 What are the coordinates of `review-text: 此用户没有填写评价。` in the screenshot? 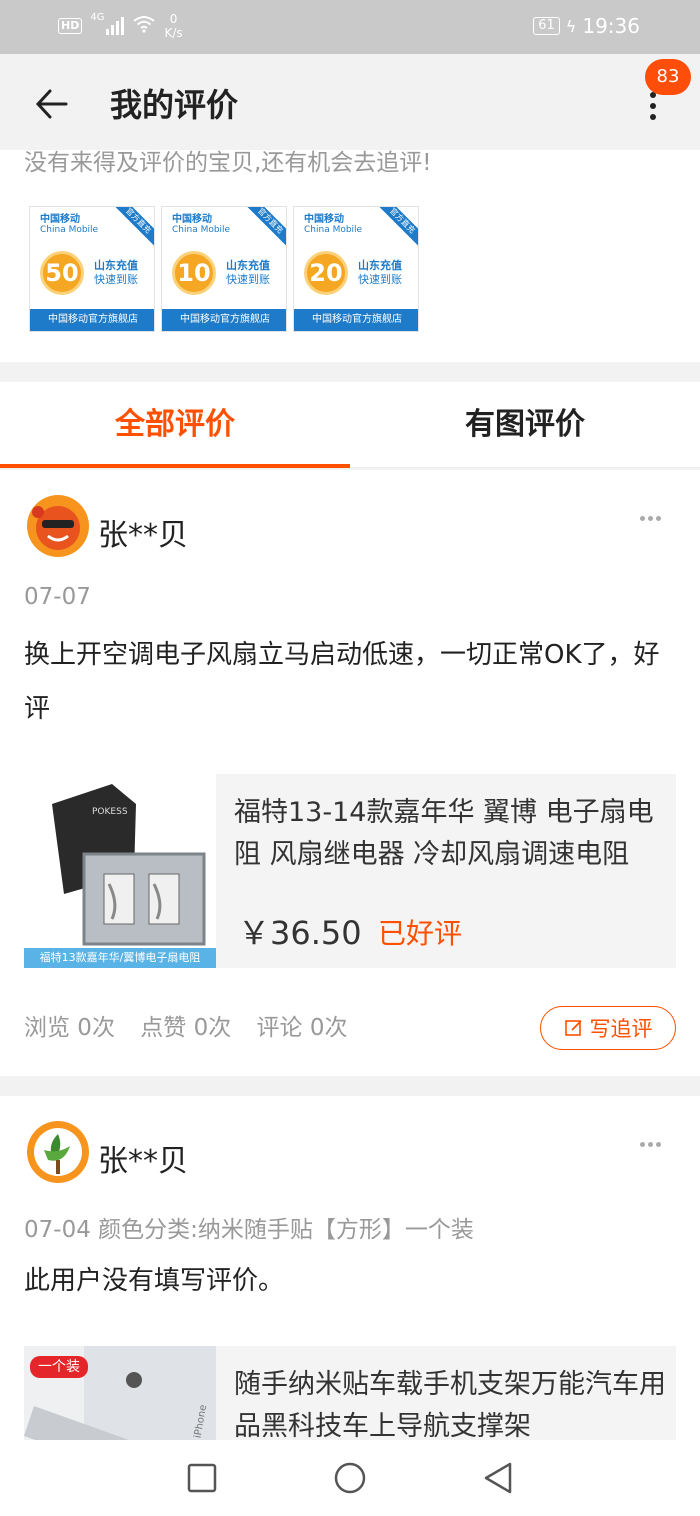 It's located at (154, 1281).